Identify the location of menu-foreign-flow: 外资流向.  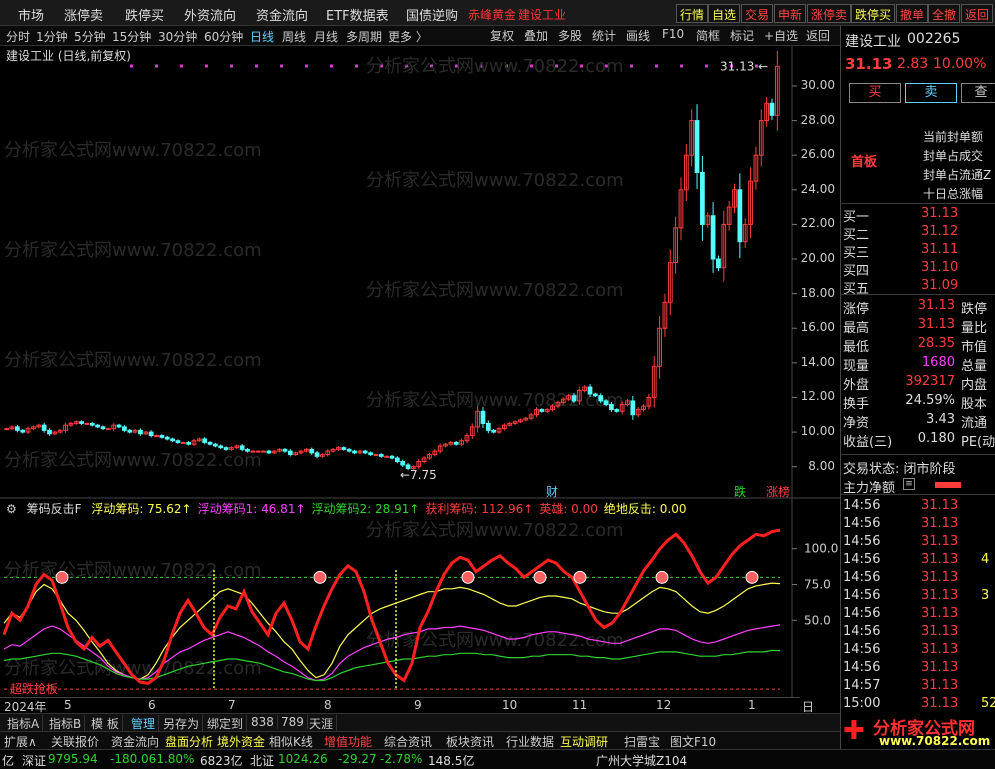
(210, 14).